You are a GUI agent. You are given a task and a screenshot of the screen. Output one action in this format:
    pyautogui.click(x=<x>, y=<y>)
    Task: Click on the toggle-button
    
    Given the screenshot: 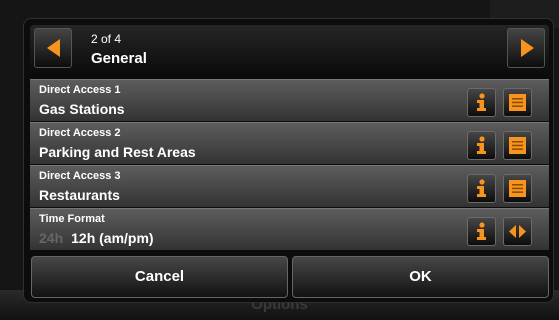 What is the action you would take?
    pyautogui.click(x=517, y=231)
    